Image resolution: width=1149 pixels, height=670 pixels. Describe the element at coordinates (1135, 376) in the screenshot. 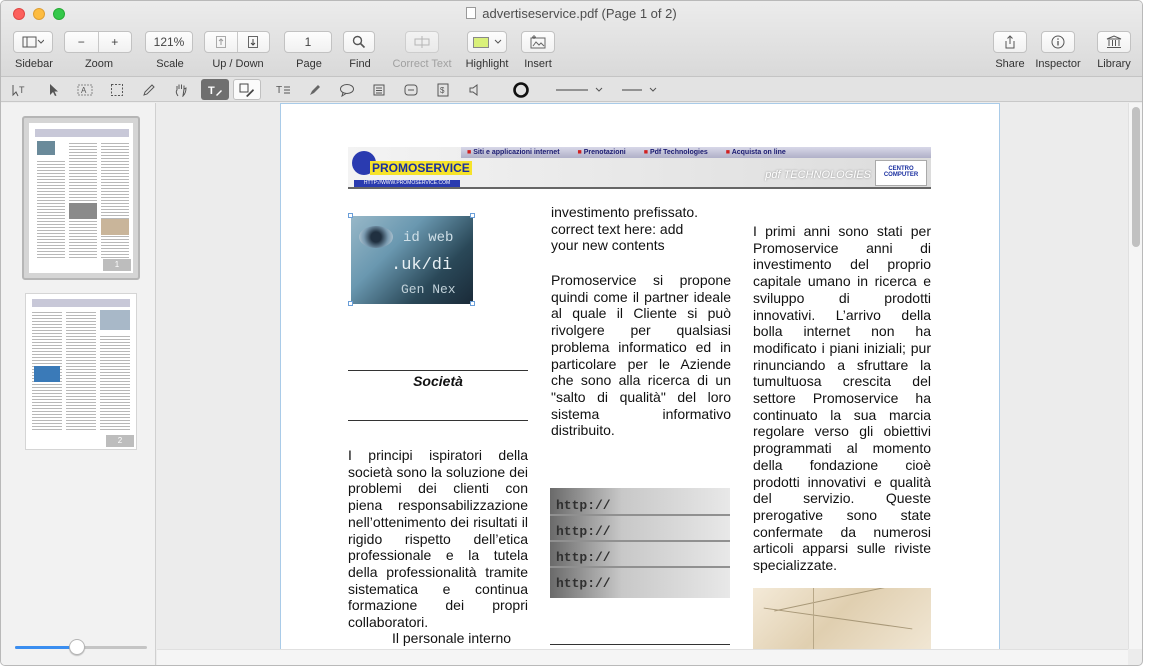

I see `vertical-scrollbar` at that location.